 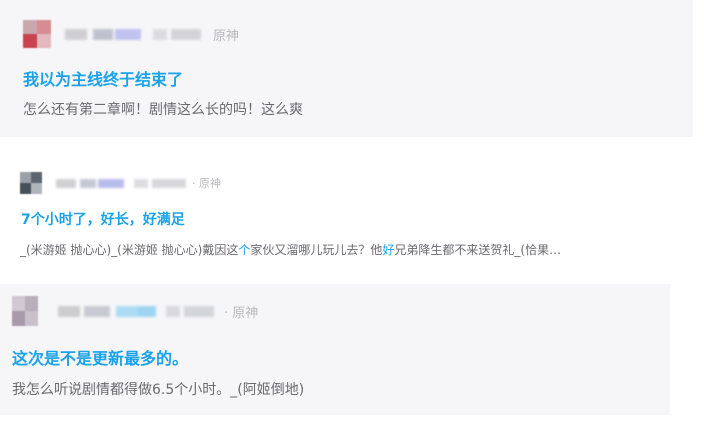 I want to click on forum-tag: 原神, so click(x=226, y=34).